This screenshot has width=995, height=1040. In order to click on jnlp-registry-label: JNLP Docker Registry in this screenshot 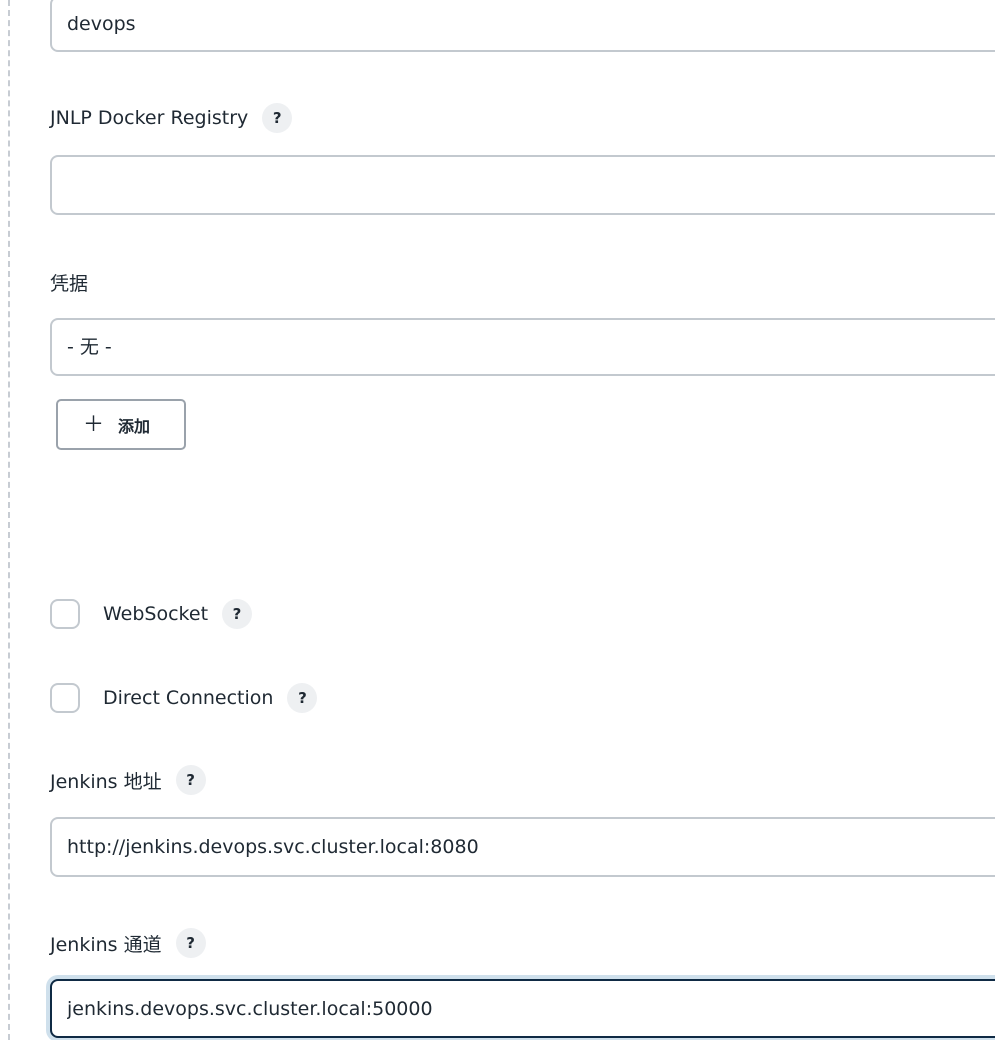, I will do `click(149, 118)`.